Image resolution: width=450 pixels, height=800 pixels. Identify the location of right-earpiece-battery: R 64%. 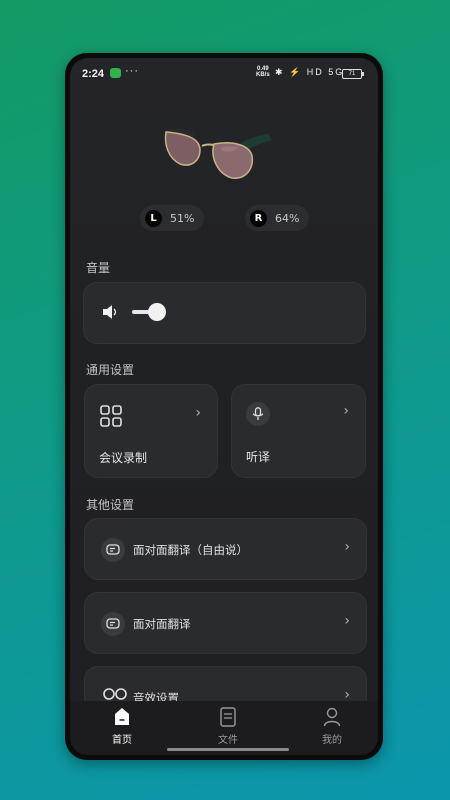
(277, 218).